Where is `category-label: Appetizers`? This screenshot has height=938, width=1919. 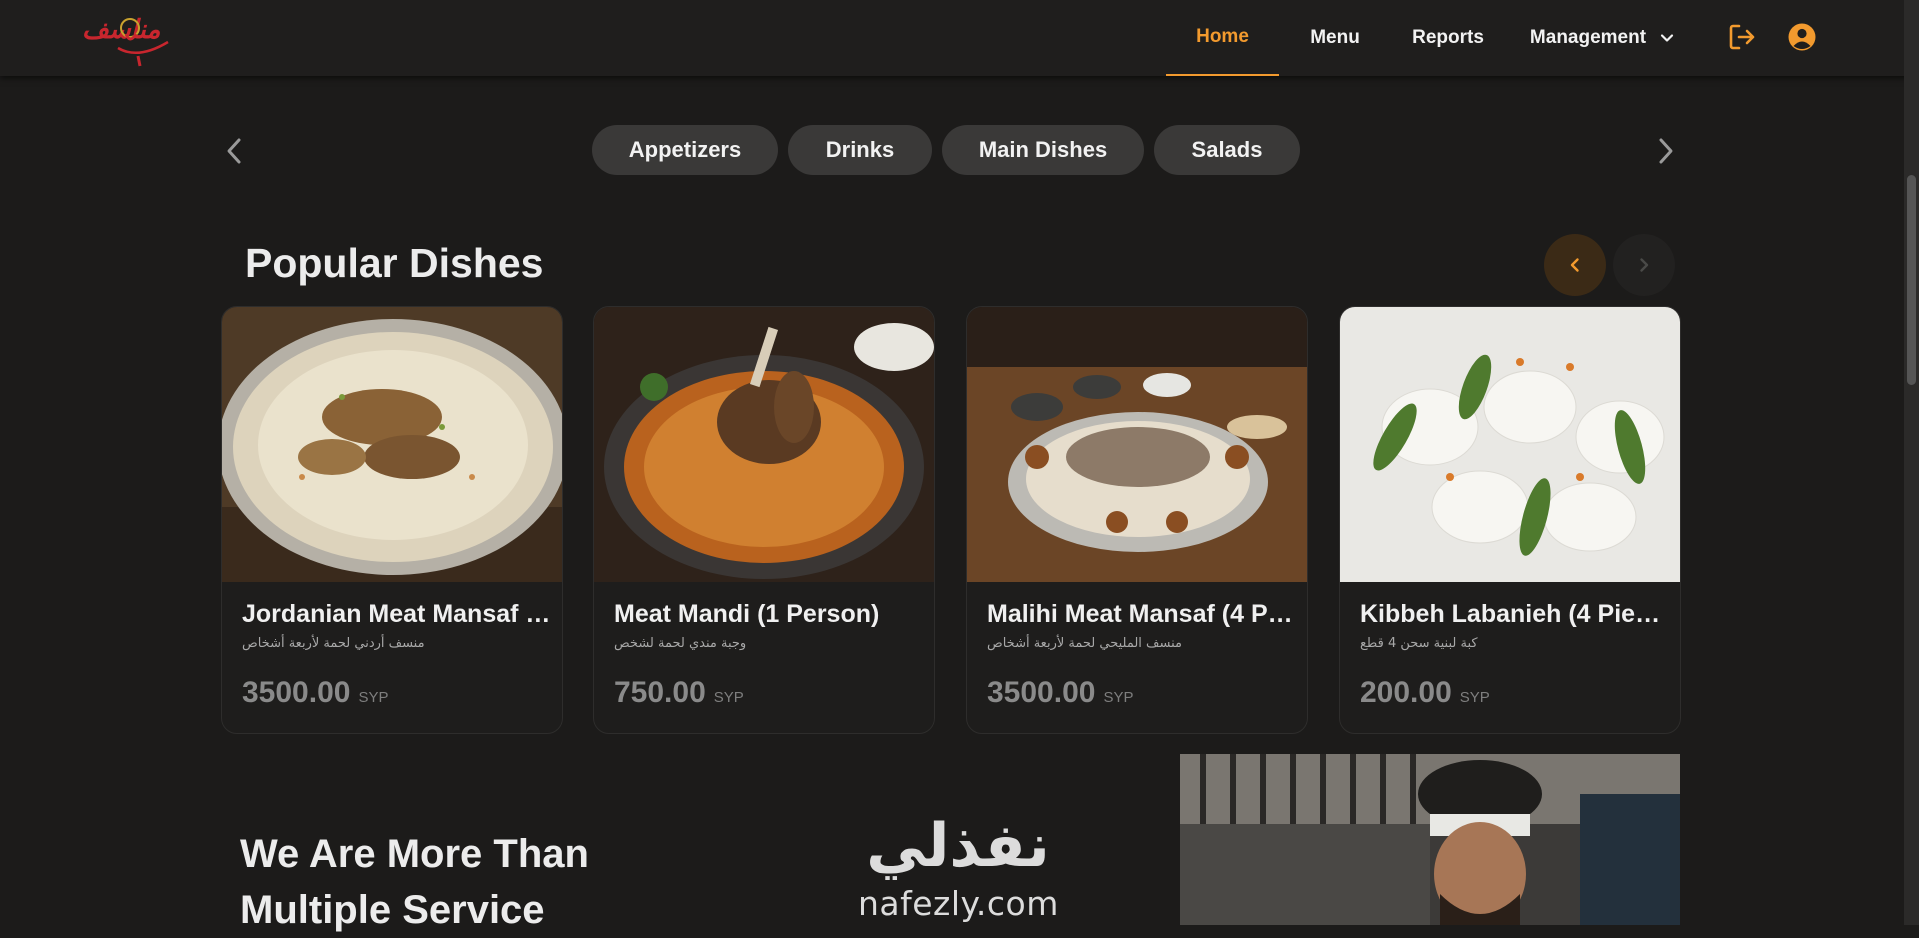
category-label: Appetizers is located at coordinates (685, 149).